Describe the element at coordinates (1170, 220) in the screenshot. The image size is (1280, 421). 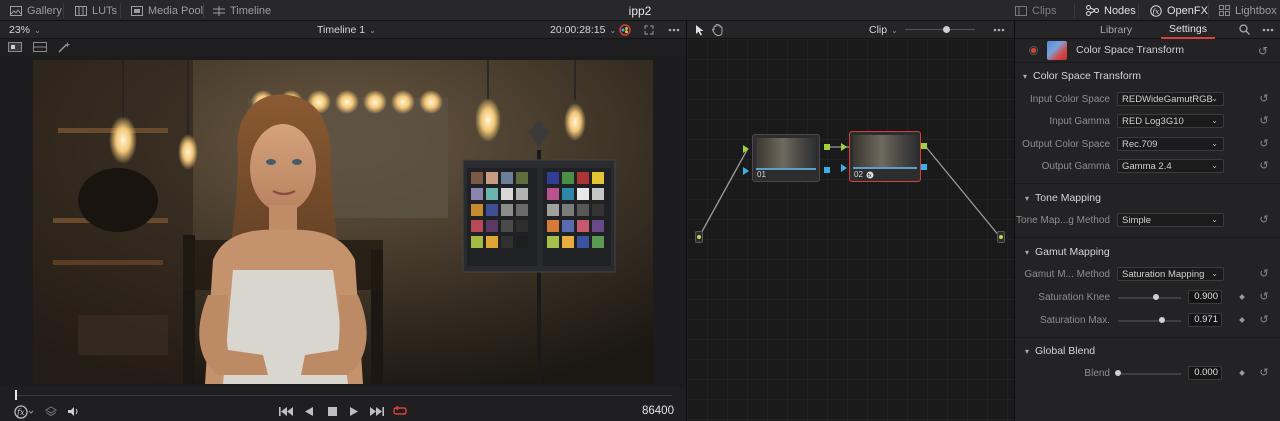
I see `tone-mapping-method-dropdown: Simple ⌄` at that location.